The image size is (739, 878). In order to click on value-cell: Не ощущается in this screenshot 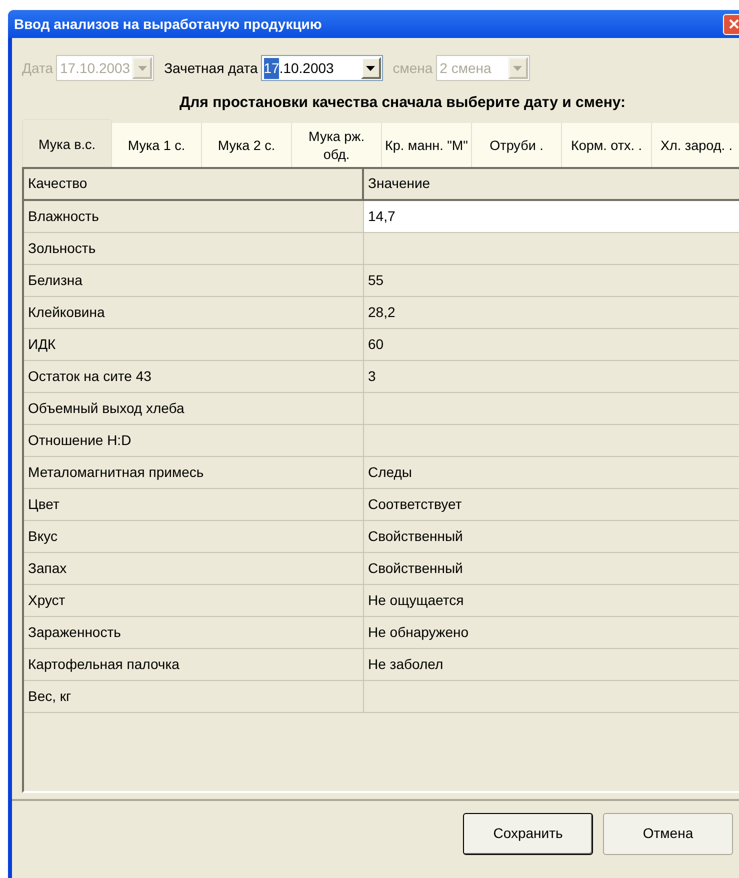, I will do `click(551, 600)`.